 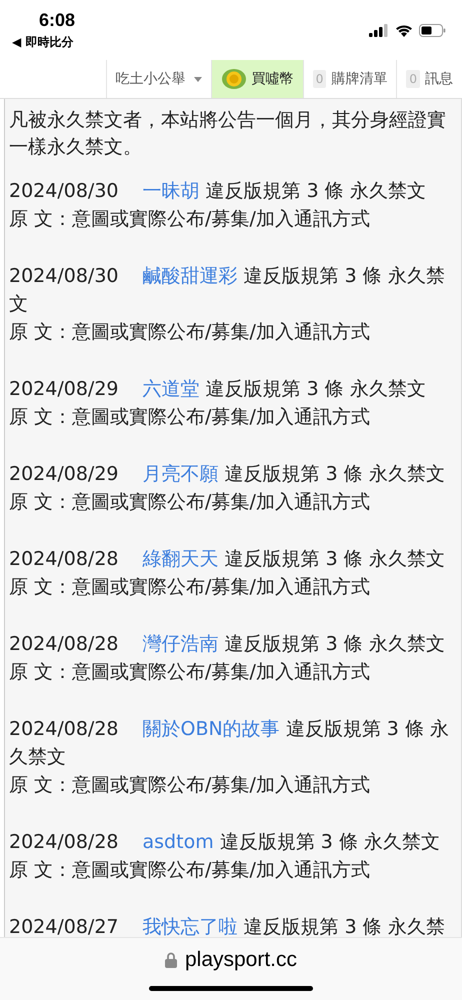 I want to click on ban-record: 2024/08/28 asdtom 違反版規第 3 條 永久禁文, so click(x=225, y=842).